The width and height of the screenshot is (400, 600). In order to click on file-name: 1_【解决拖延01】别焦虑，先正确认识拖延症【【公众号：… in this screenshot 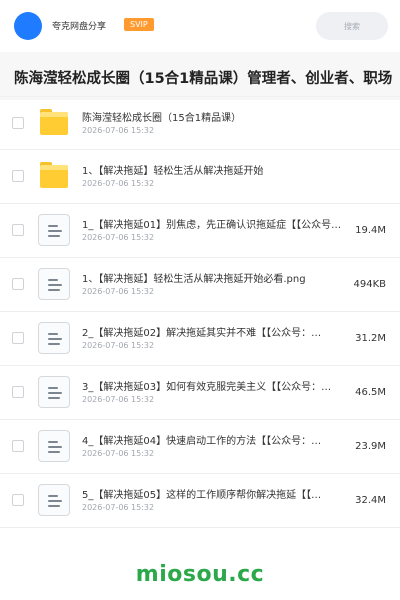, I will do `click(213, 225)`.